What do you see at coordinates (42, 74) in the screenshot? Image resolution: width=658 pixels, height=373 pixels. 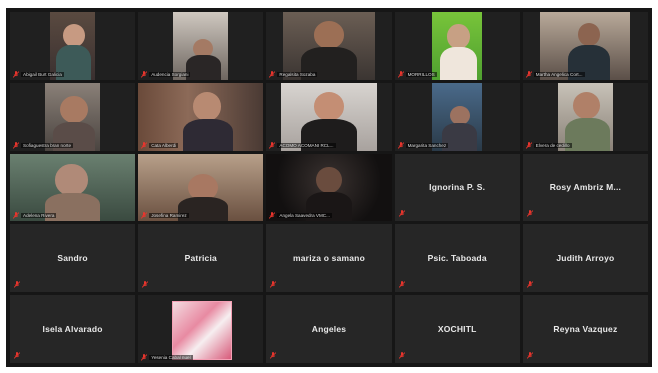 I see `participant-name: Abigail Burt Galicia` at bounding box center [42, 74].